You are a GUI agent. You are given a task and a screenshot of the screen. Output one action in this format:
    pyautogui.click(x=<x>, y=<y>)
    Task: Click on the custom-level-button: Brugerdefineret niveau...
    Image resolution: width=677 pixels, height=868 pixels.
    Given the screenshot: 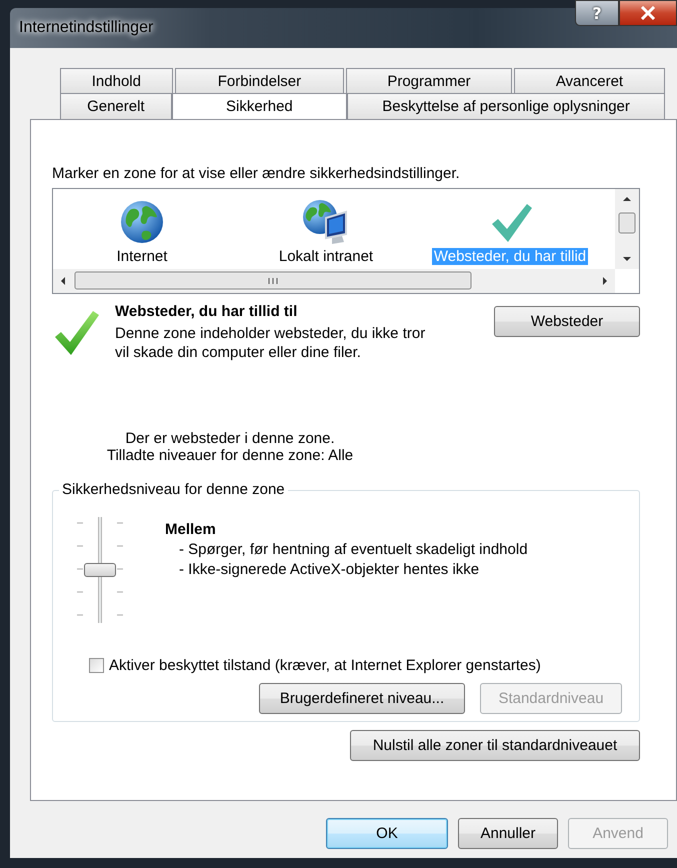 What is the action you would take?
    pyautogui.click(x=362, y=698)
    